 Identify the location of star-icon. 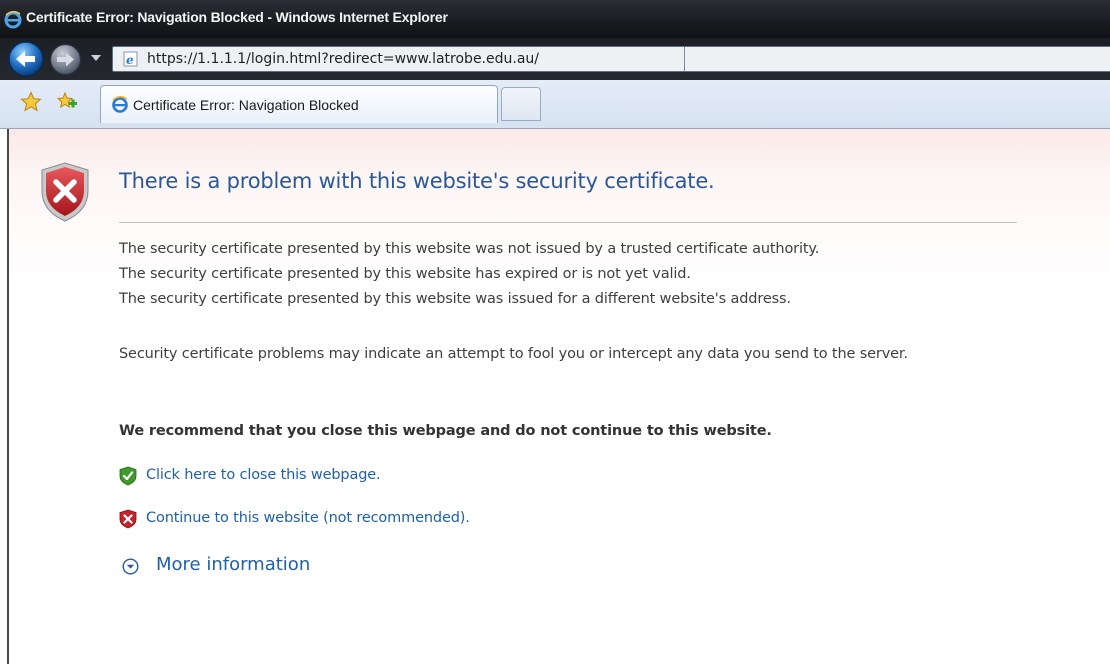
(31, 102).